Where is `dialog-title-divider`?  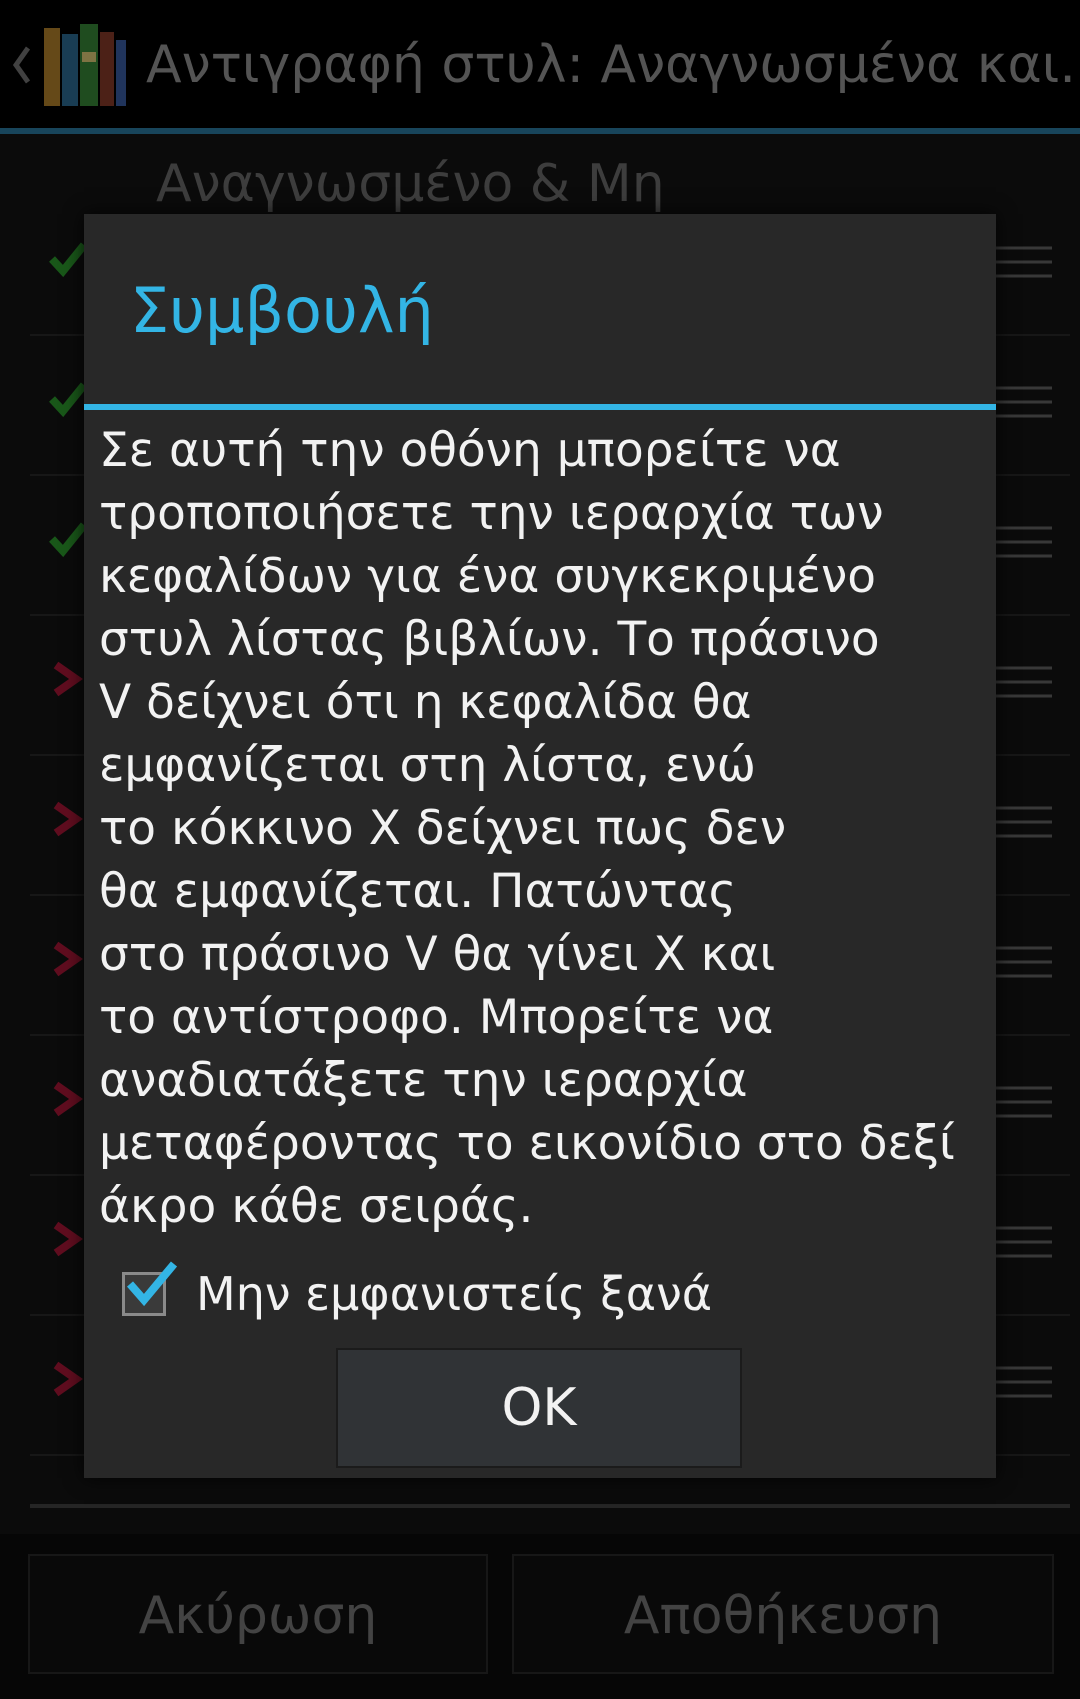
dialog-title-divider is located at coordinates (540, 407).